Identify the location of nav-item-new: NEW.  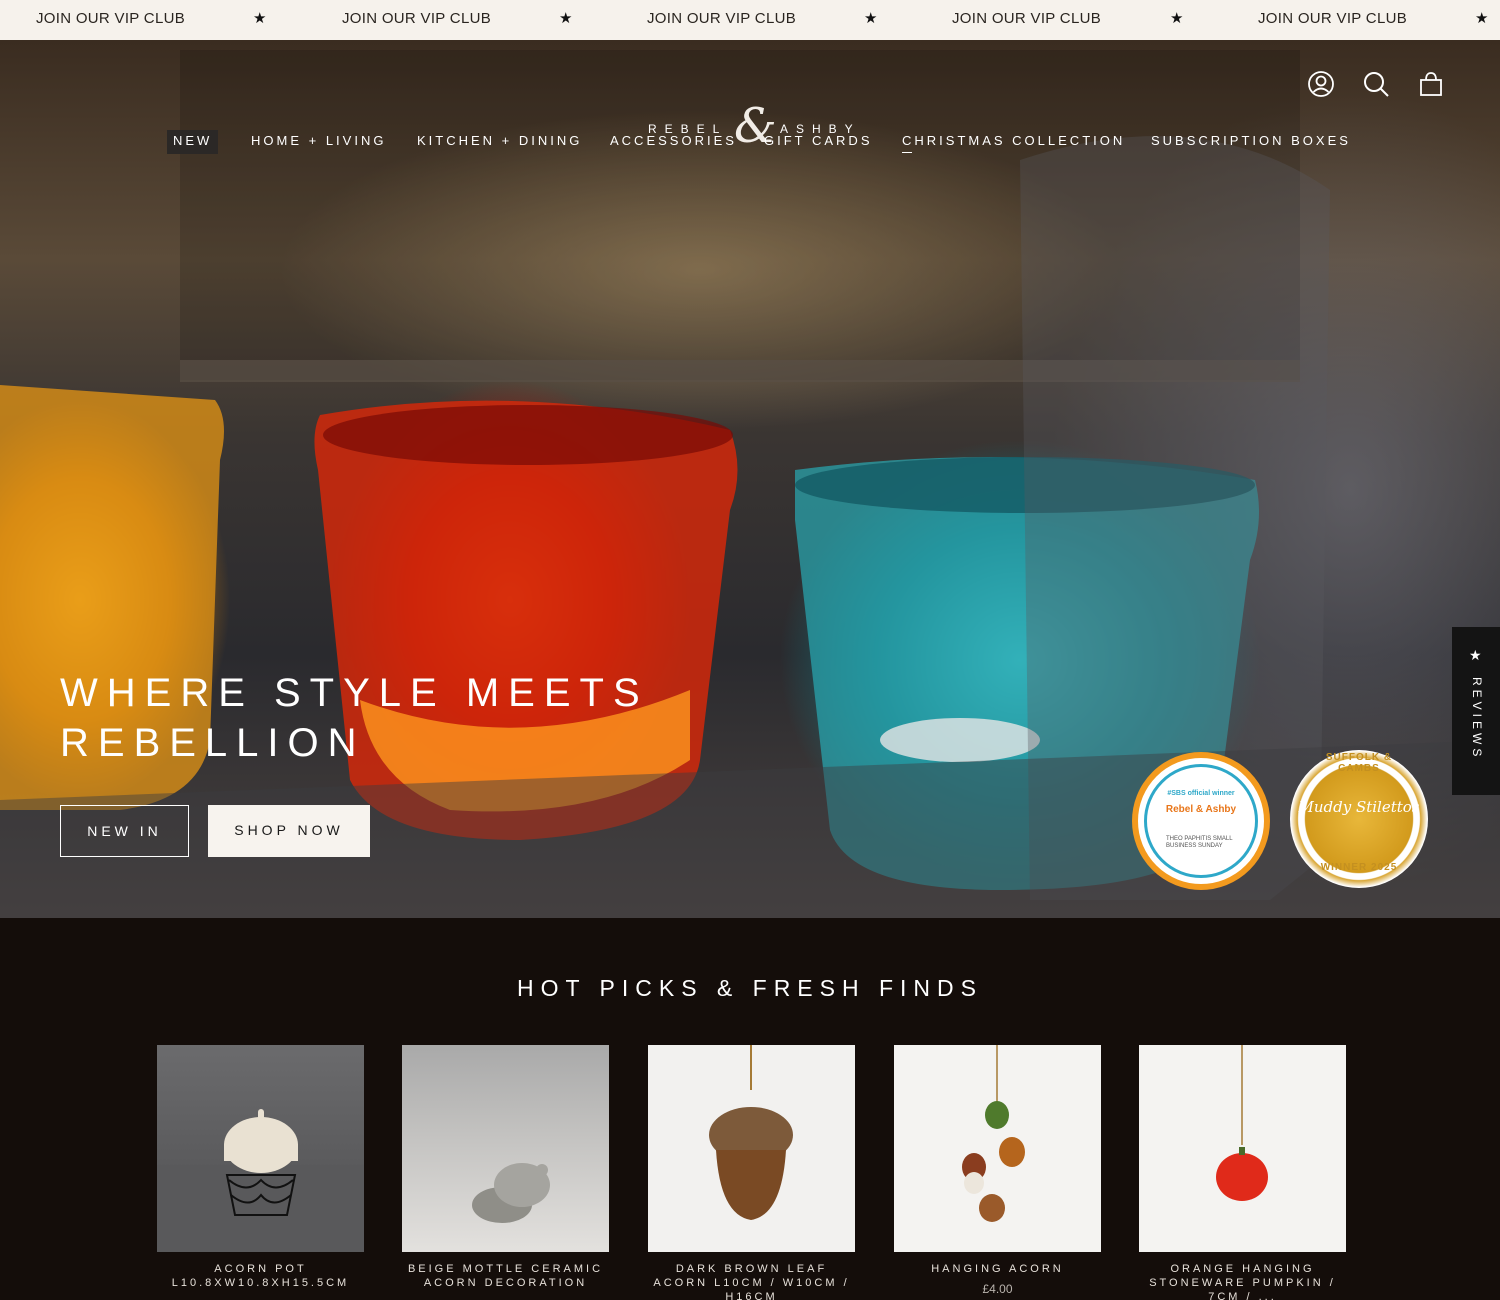
(193, 142).